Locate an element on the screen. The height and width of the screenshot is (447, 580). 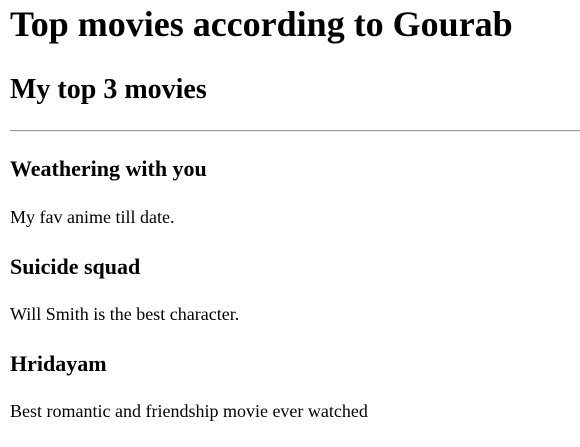
movie-description-weathering-with-you: My fav anime till date. is located at coordinates (92, 217).